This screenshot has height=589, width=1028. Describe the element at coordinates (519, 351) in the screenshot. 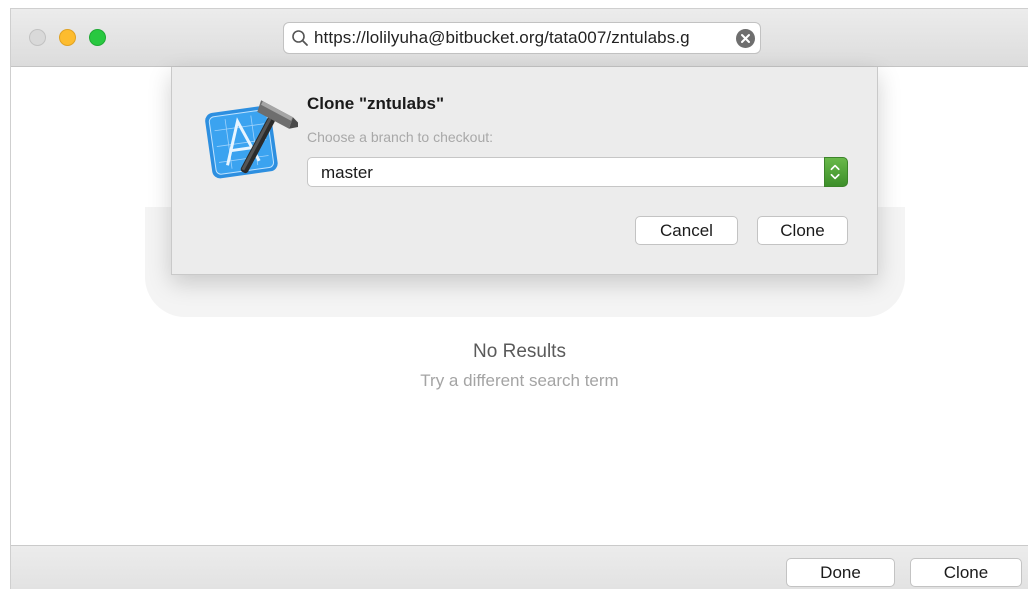

I see `no-results-title: No Results` at that location.